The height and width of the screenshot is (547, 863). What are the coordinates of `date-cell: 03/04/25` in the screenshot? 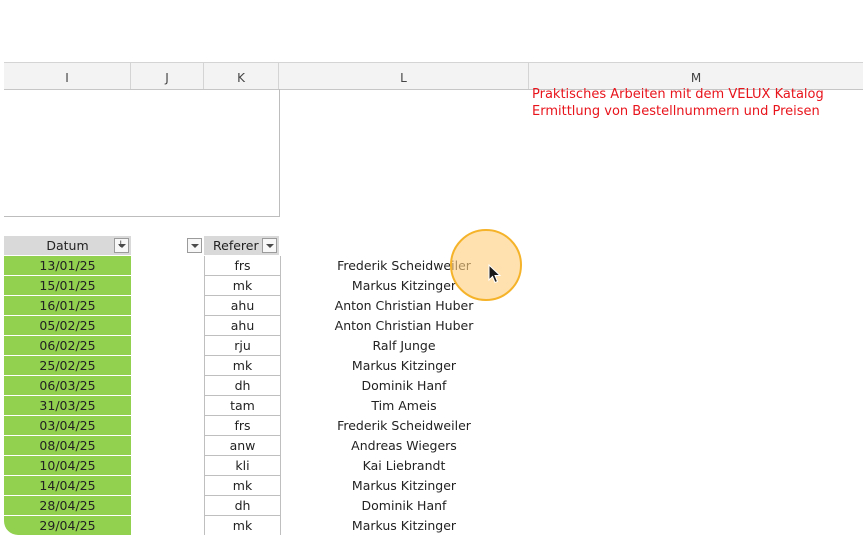 It's located at (67, 426).